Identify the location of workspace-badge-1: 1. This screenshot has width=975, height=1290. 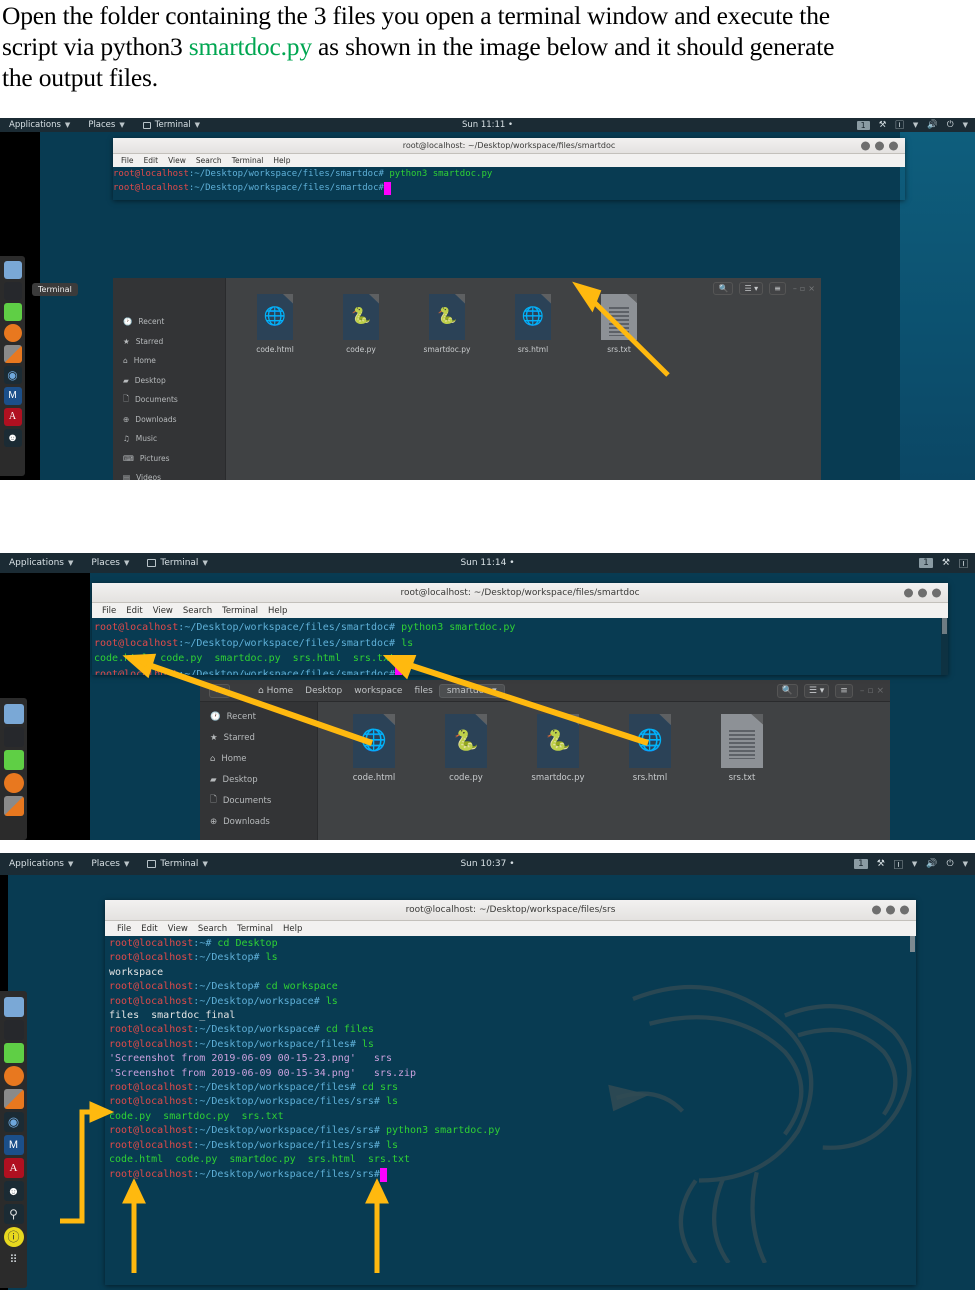
(863, 125).